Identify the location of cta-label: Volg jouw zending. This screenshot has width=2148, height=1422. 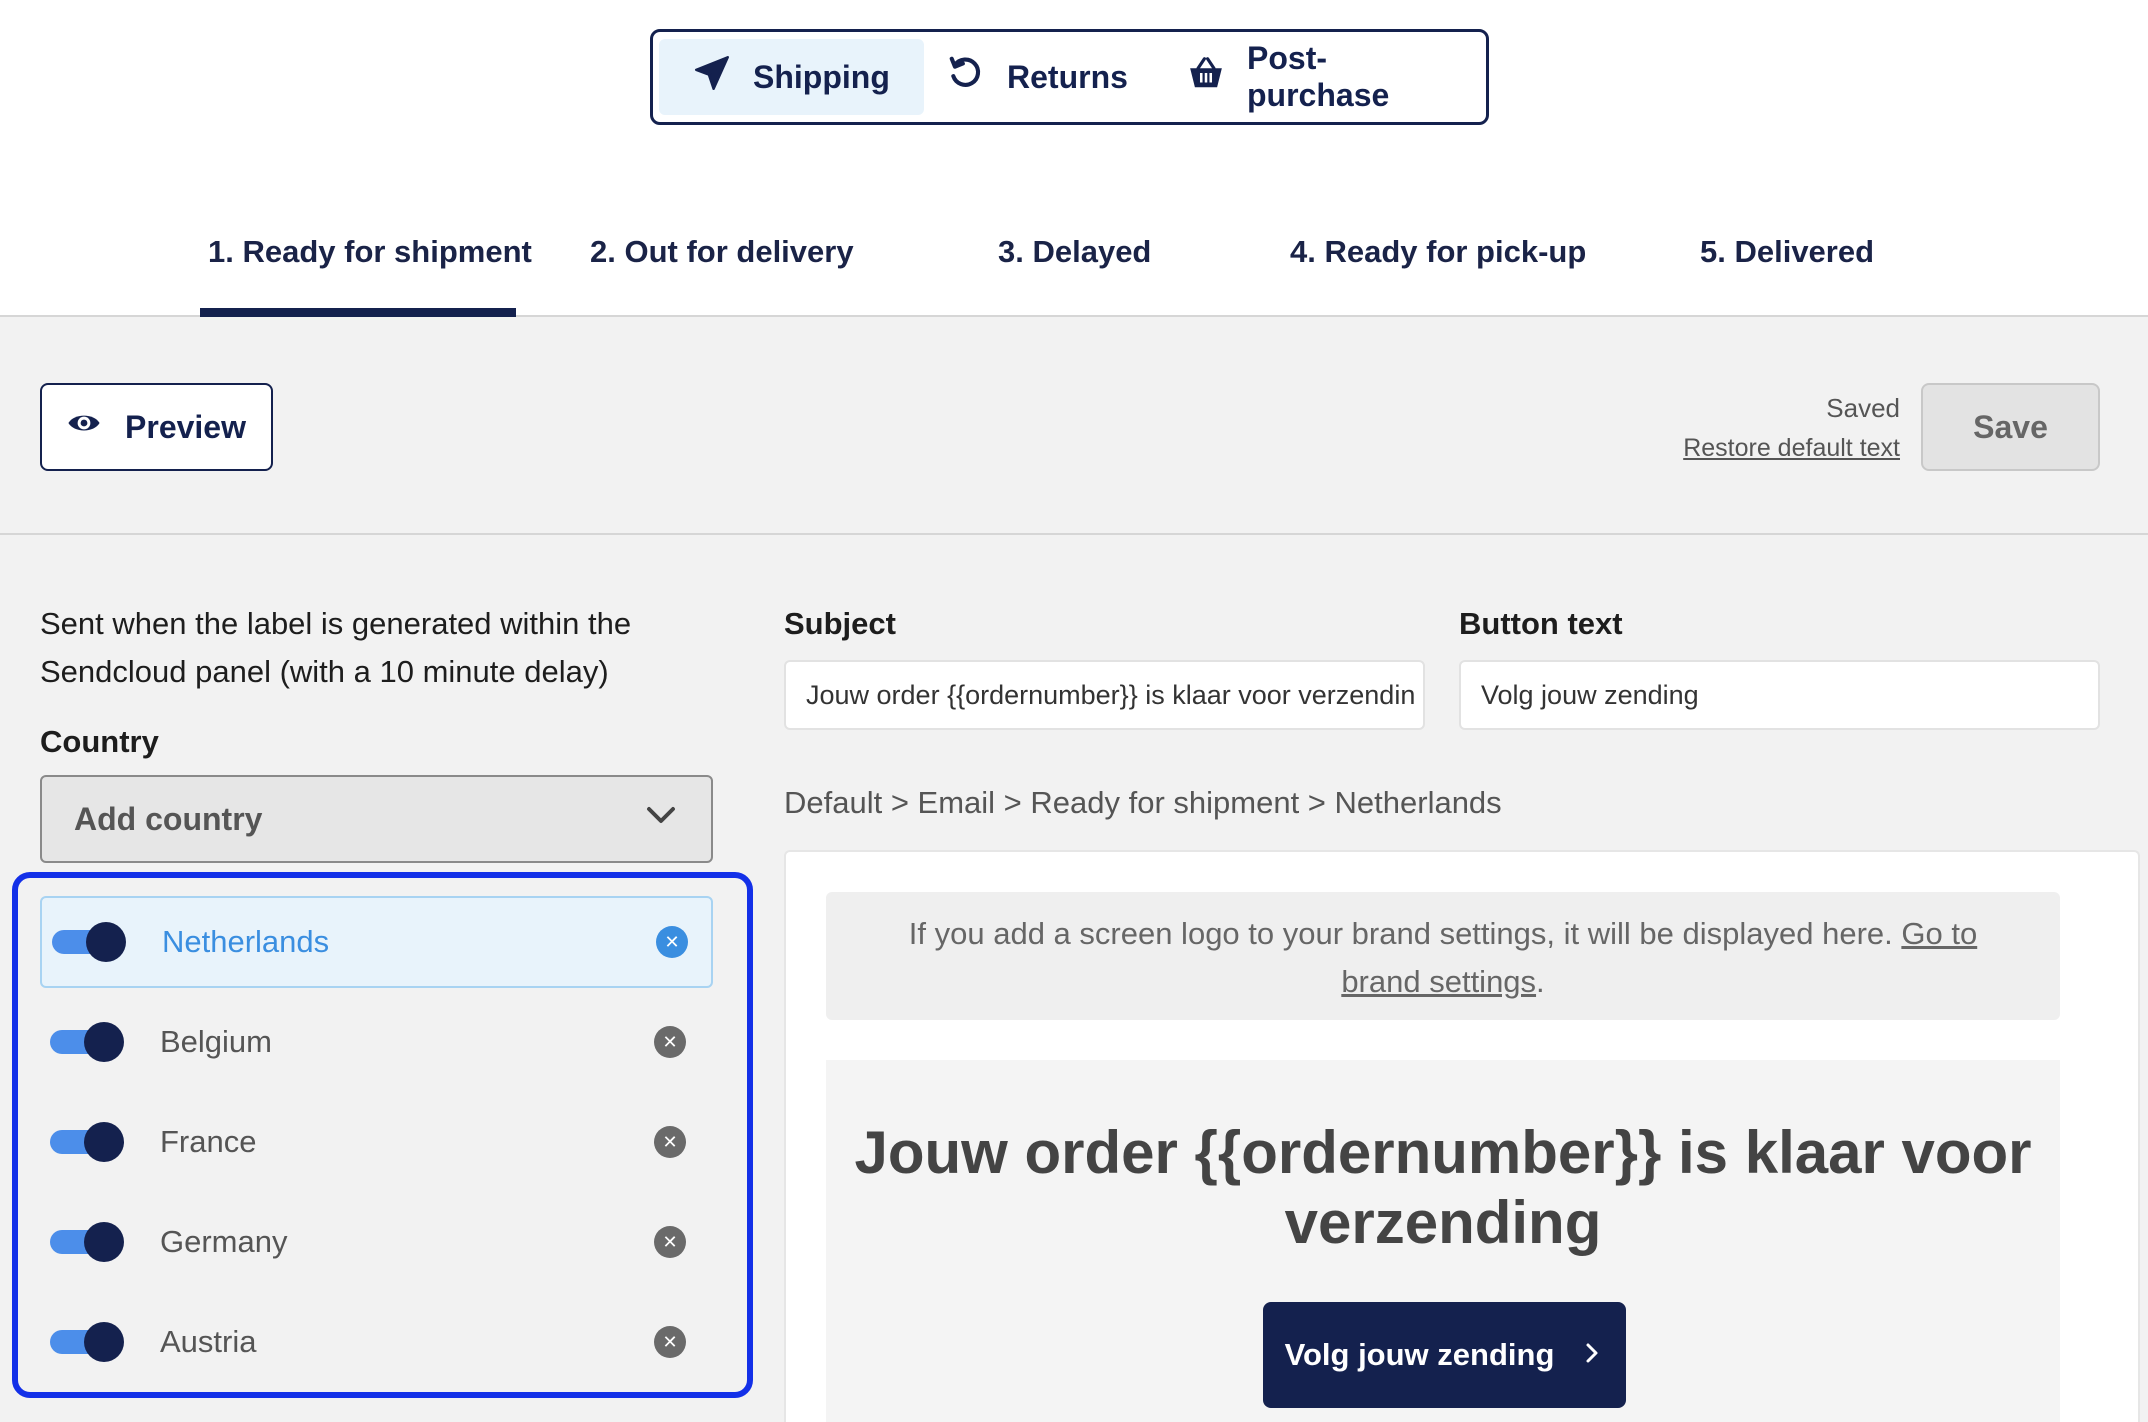
(1419, 1354).